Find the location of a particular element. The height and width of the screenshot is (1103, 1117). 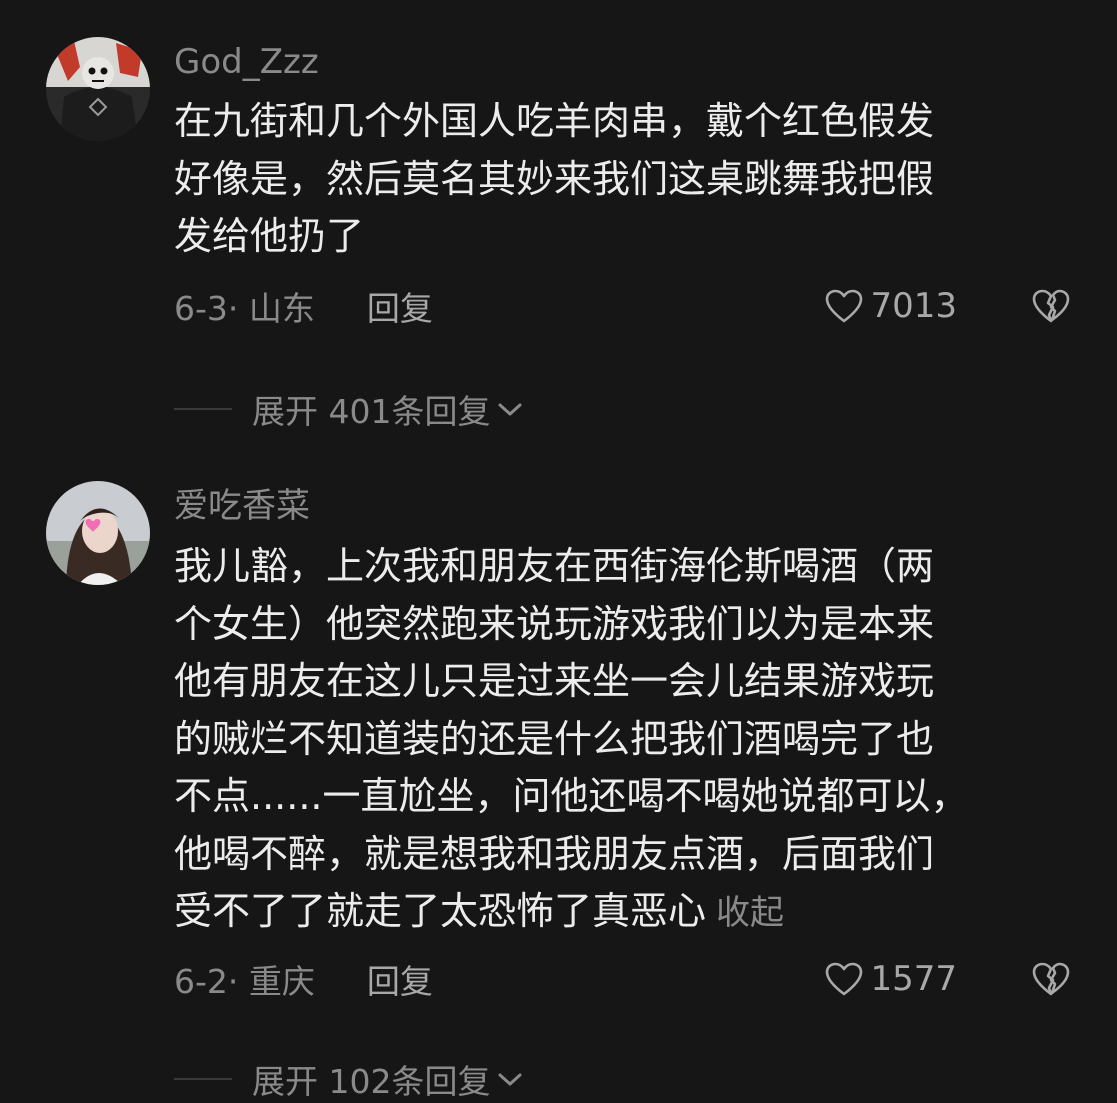

collapse-link: 收起 is located at coordinates (750, 913).